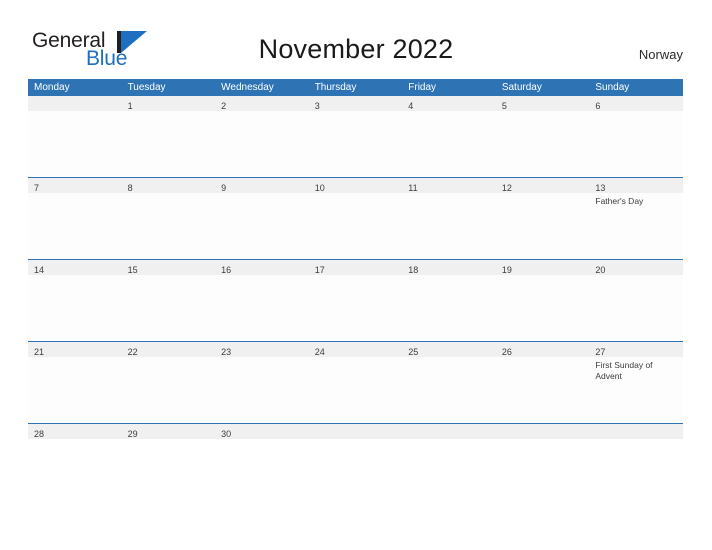 Image resolution: width=712 pixels, height=550 pixels. Describe the element at coordinates (598, 106) in the screenshot. I see `day-number: 6` at that location.